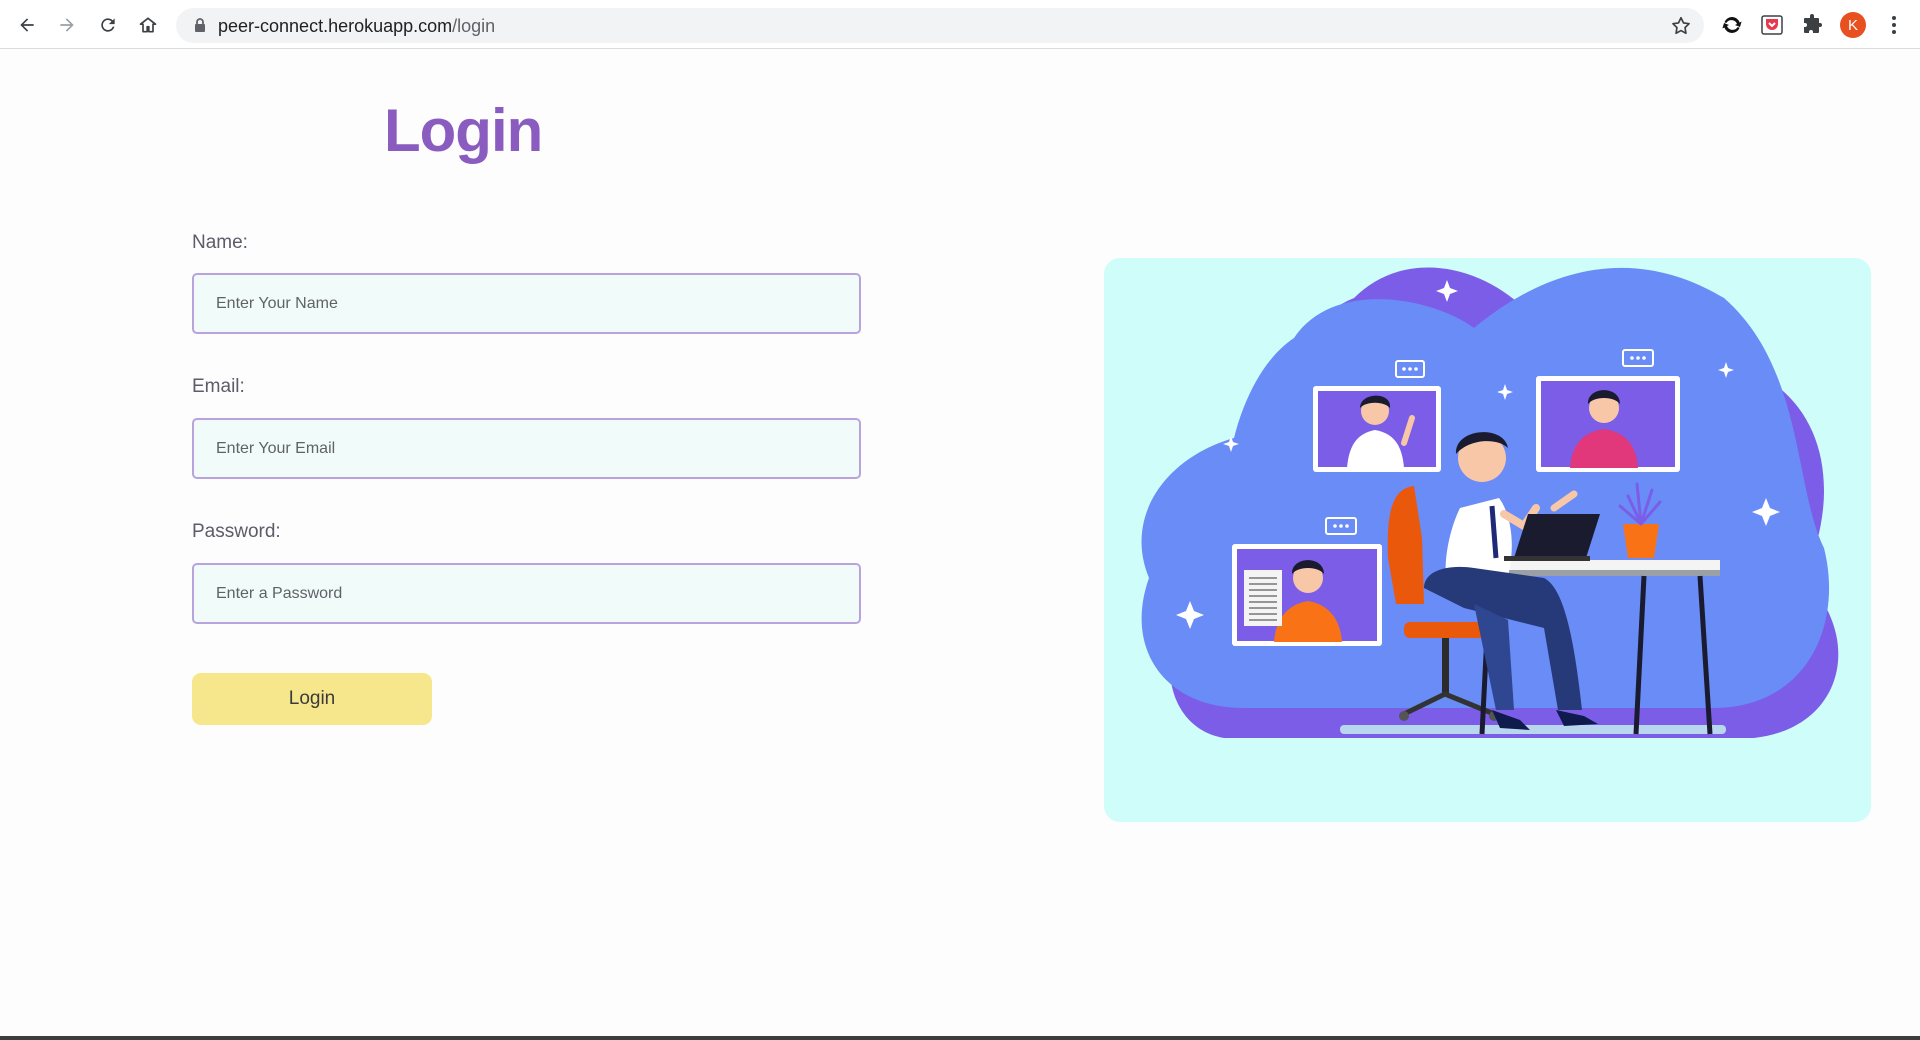 This screenshot has width=1920, height=1040. I want to click on puzzle-icon, so click(1812, 25).